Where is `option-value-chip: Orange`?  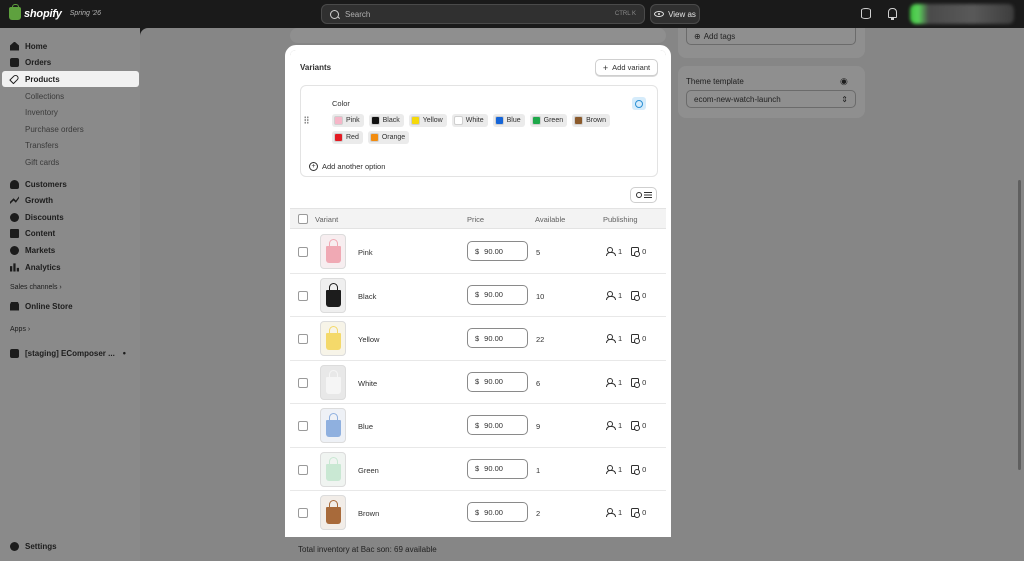 option-value-chip: Orange is located at coordinates (388, 137).